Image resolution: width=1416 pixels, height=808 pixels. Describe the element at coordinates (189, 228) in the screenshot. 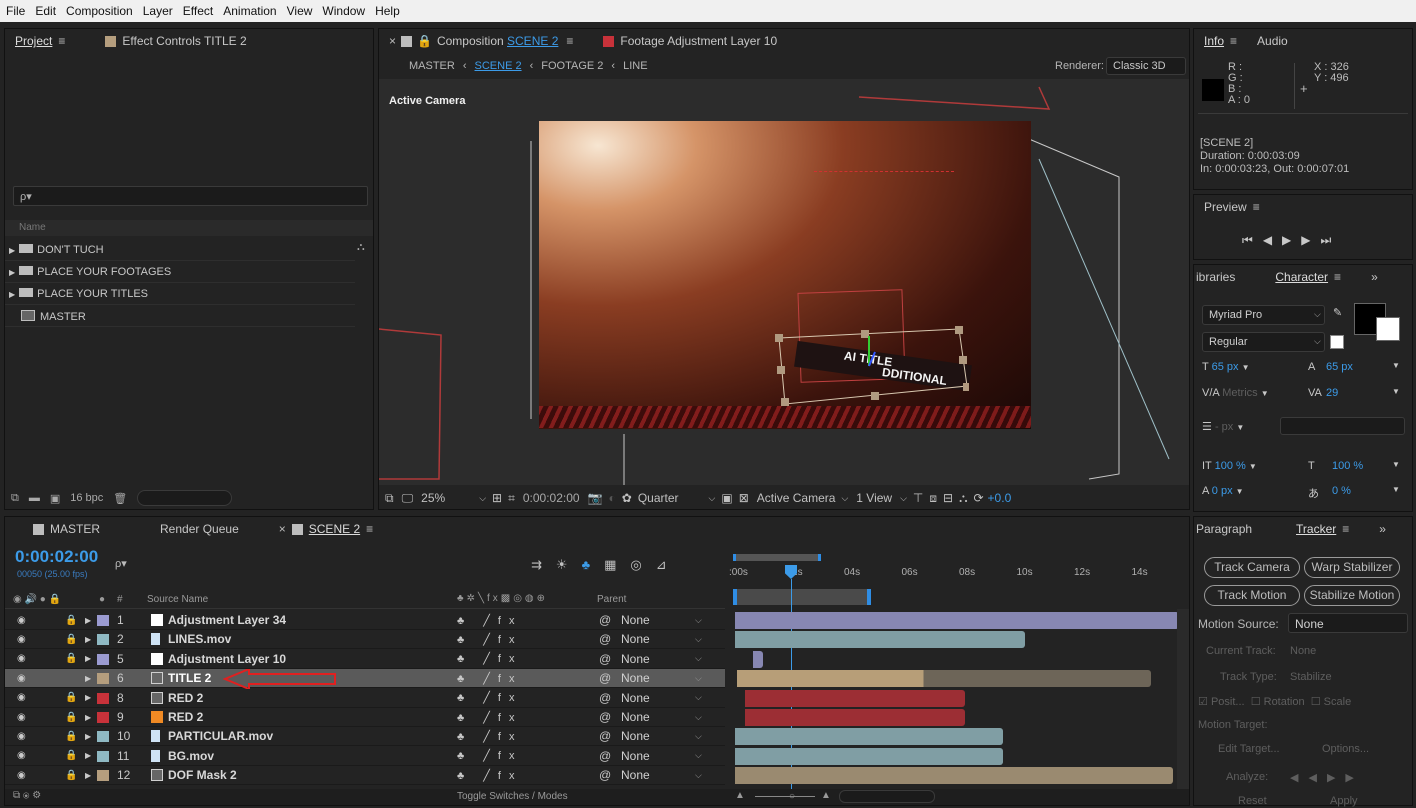

I see `col-name-header: Name` at that location.